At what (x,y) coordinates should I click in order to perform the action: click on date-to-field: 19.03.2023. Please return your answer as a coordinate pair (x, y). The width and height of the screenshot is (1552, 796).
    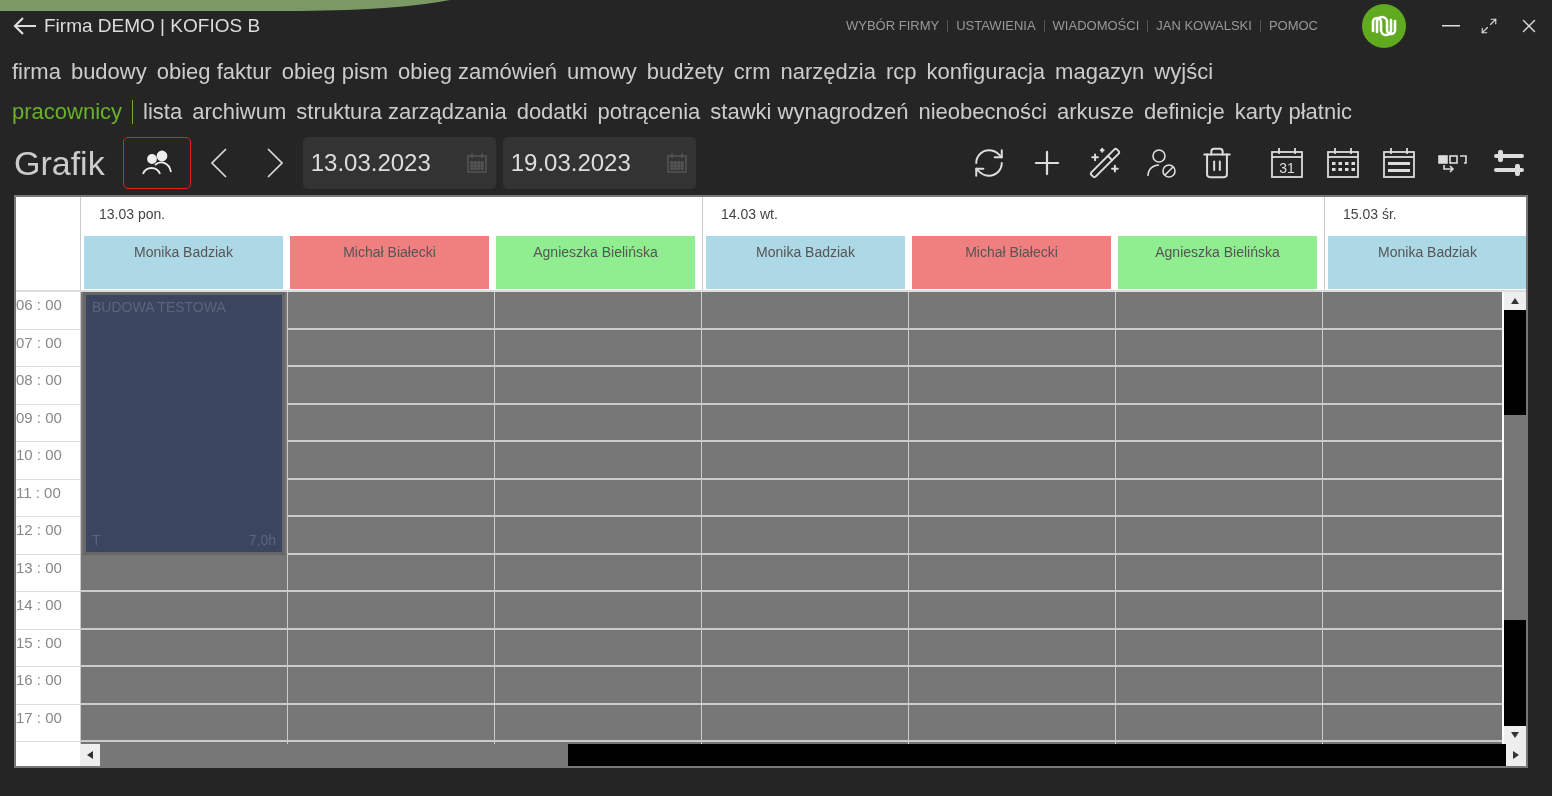
    Looking at the image, I should click on (599, 163).